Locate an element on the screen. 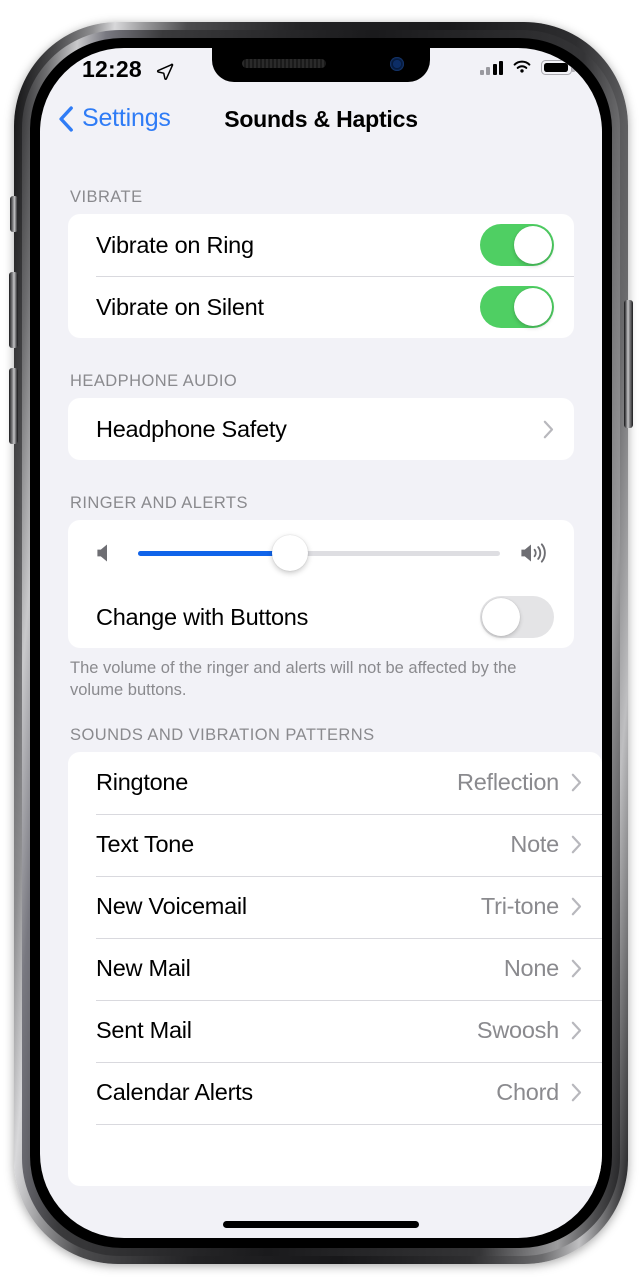 The width and height of the screenshot is (642, 1280). home-indicator is located at coordinates (321, 1224).